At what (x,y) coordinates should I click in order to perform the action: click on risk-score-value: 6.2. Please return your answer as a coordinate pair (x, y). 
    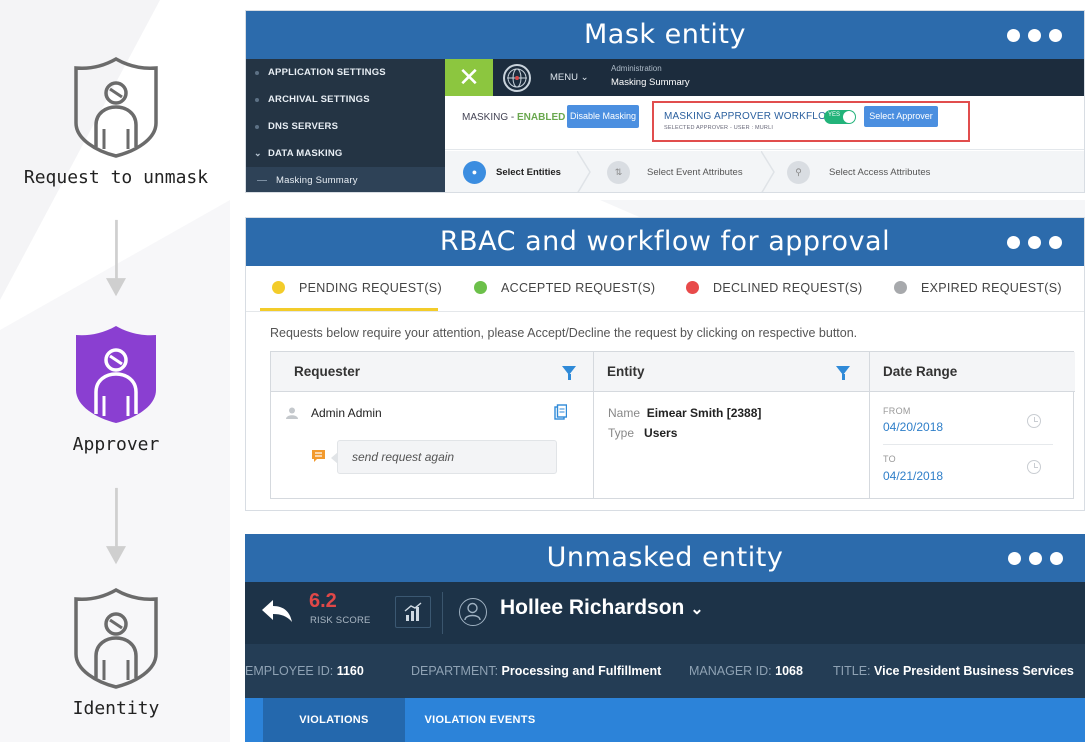
    Looking at the image, I should click on (323, 601).